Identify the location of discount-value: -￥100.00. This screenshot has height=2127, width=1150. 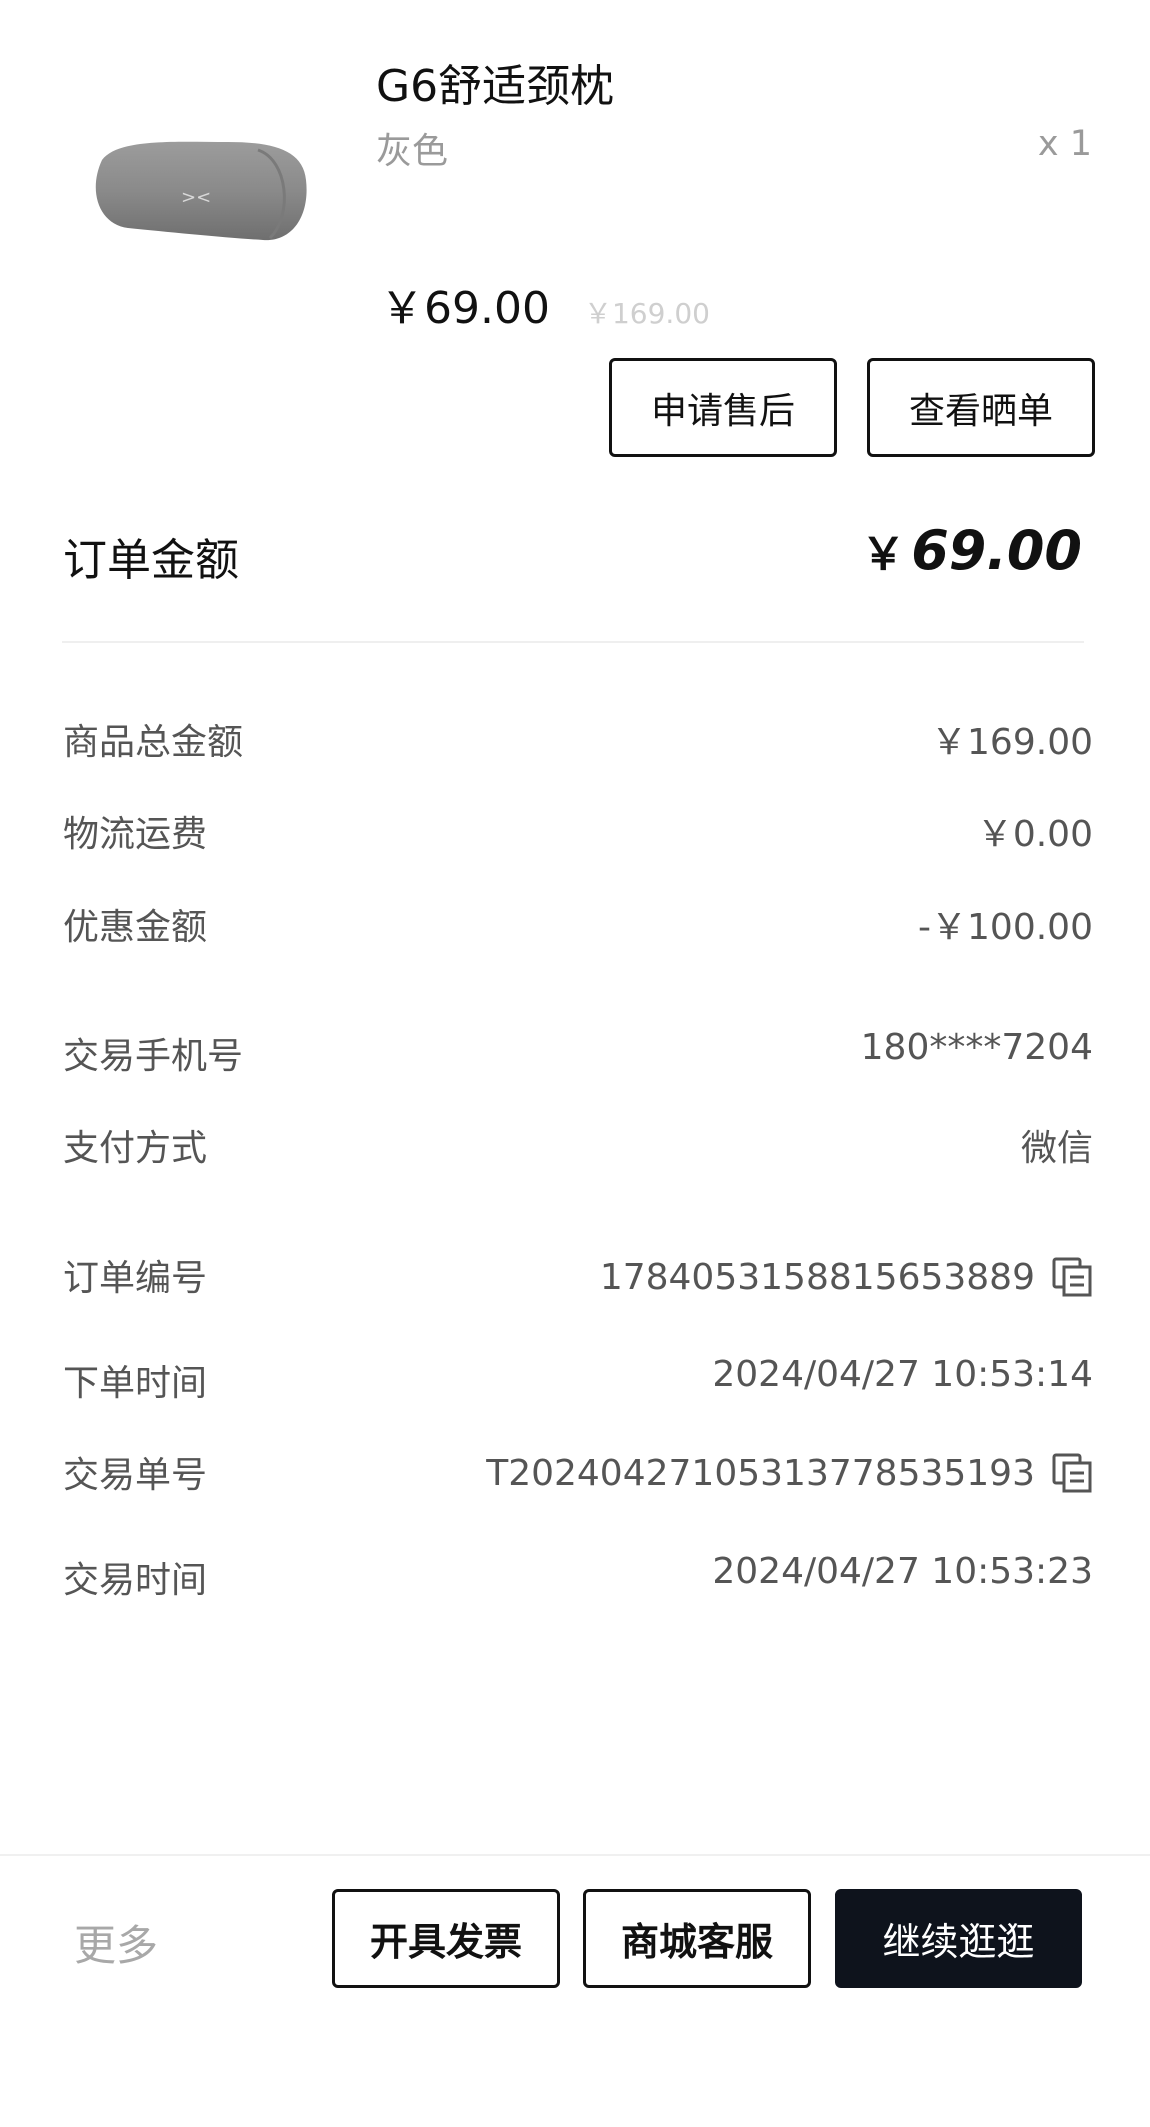
(1005, 927).